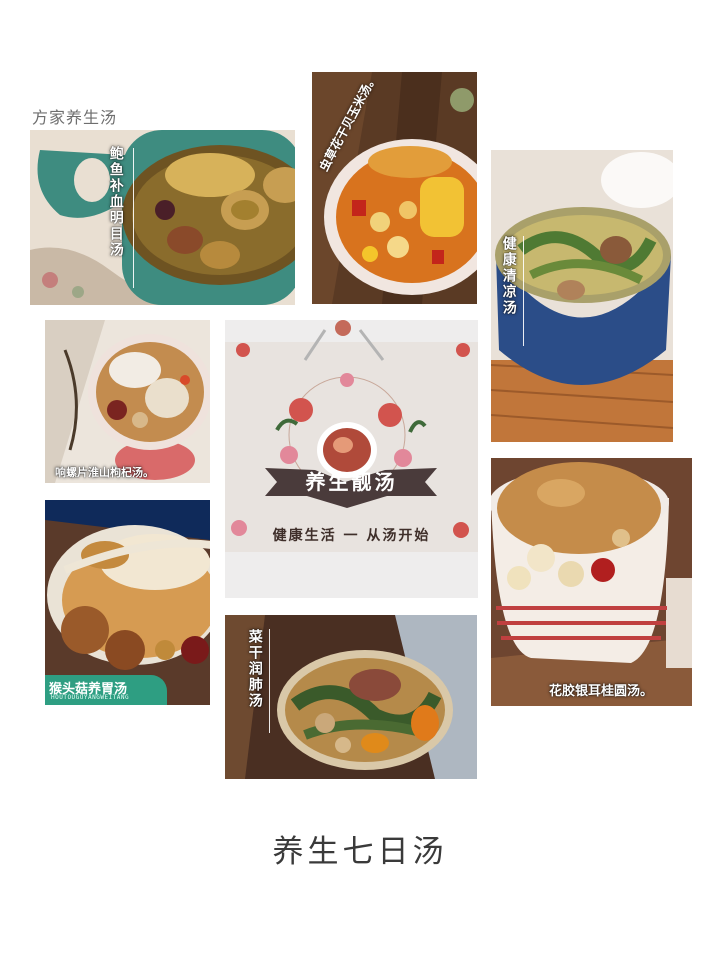 The image size is (720, 960). Describe the element at coordinates (127, 602) in the screenshot. I see `photo-monkeyhead-soup: 猴头菇养胃汤 HOUTOUGUYANGWEITANG` at that location.